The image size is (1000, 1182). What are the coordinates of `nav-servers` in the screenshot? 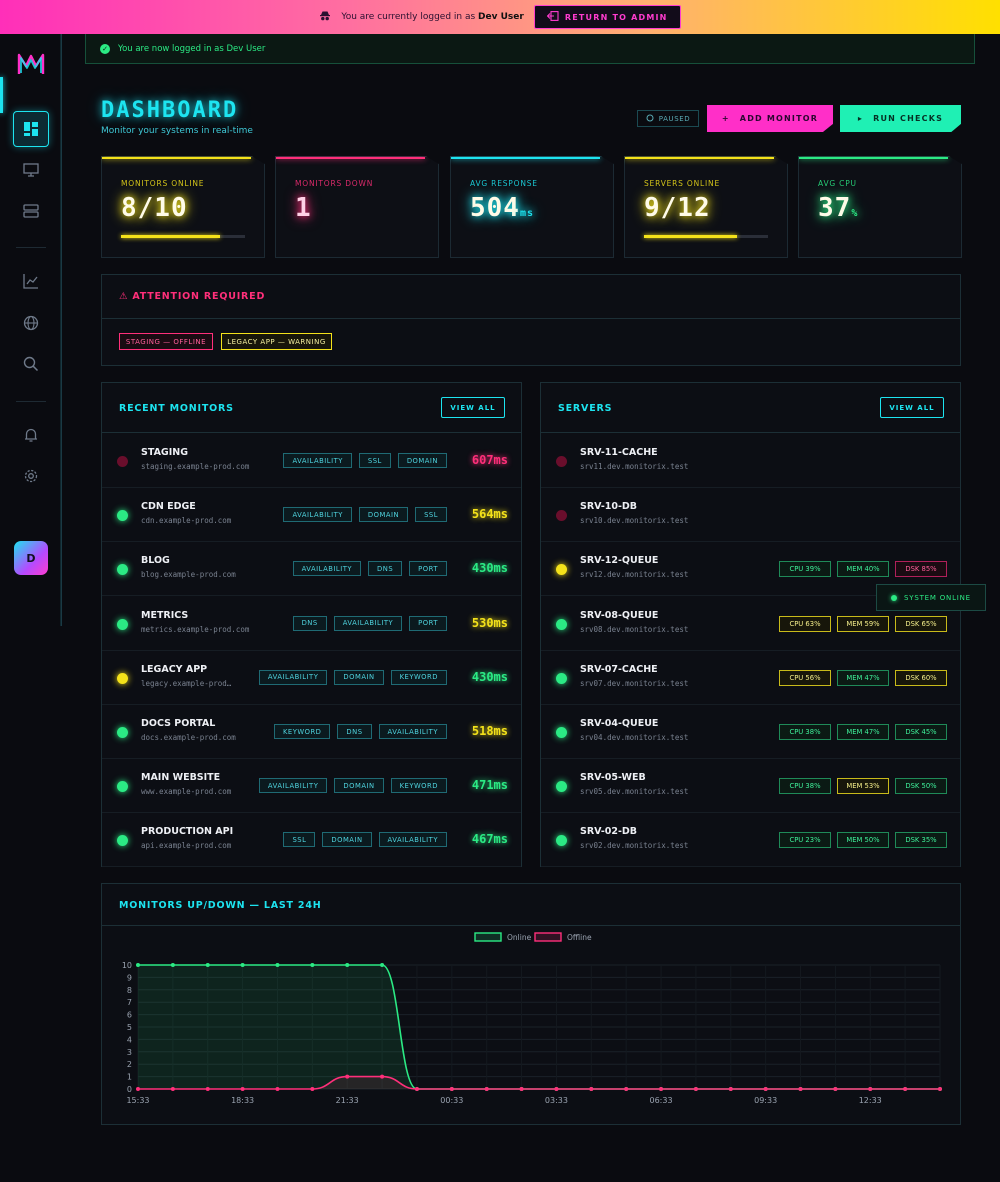 It's located at (31, 211).